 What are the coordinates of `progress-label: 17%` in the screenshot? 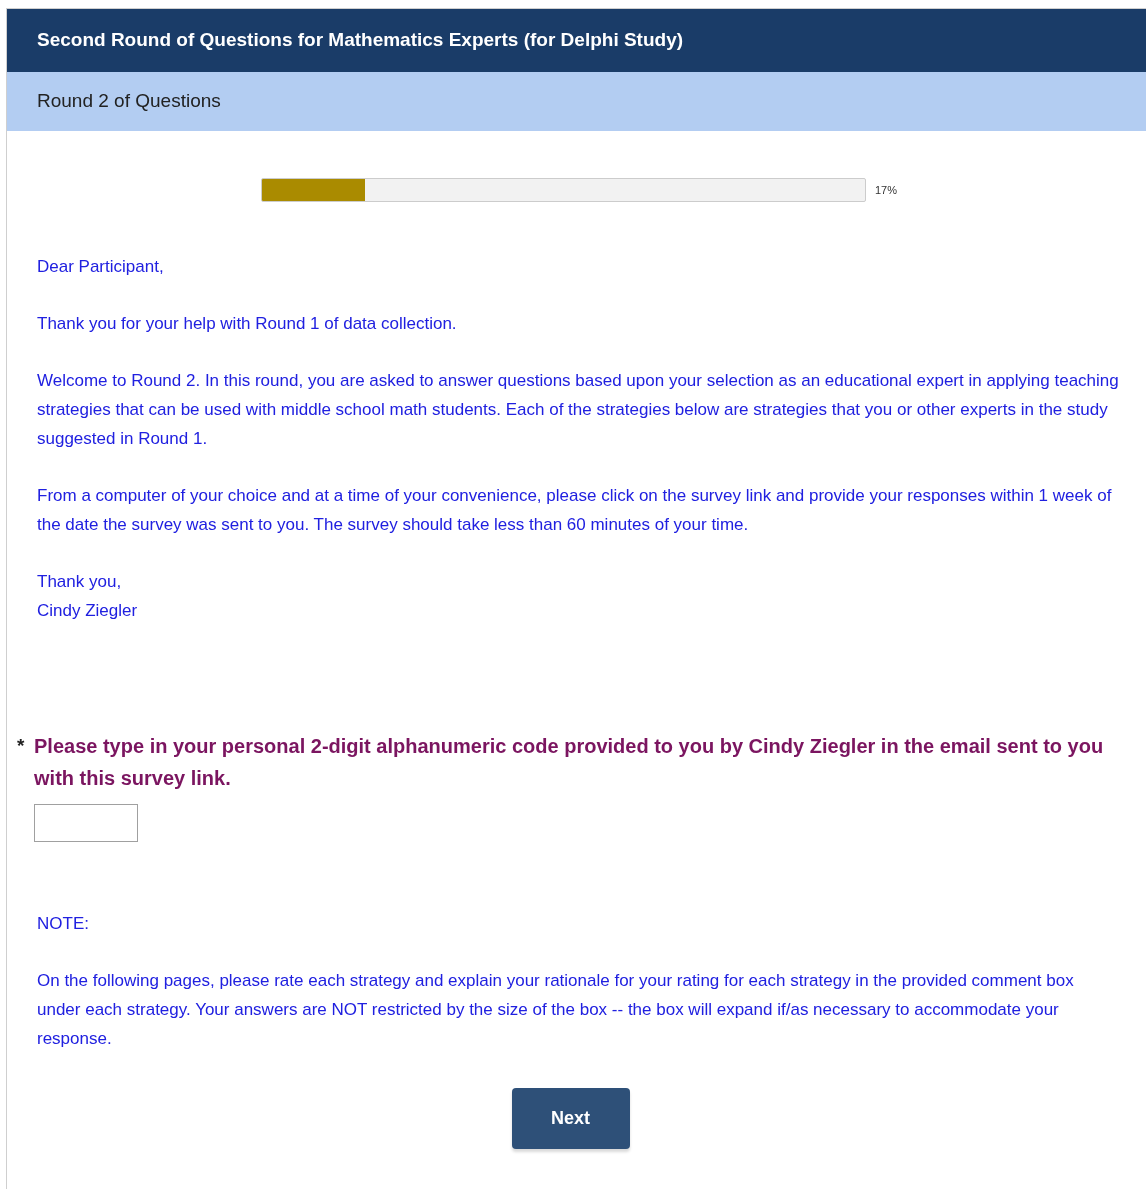 It's located at (886, 190).